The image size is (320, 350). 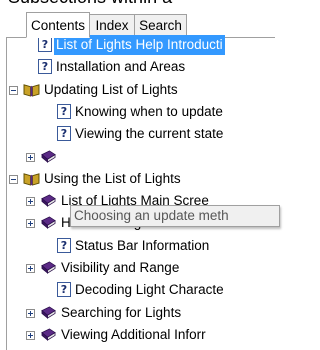 I want to click on tab-contents: Contents, so click(x=58, y=25).